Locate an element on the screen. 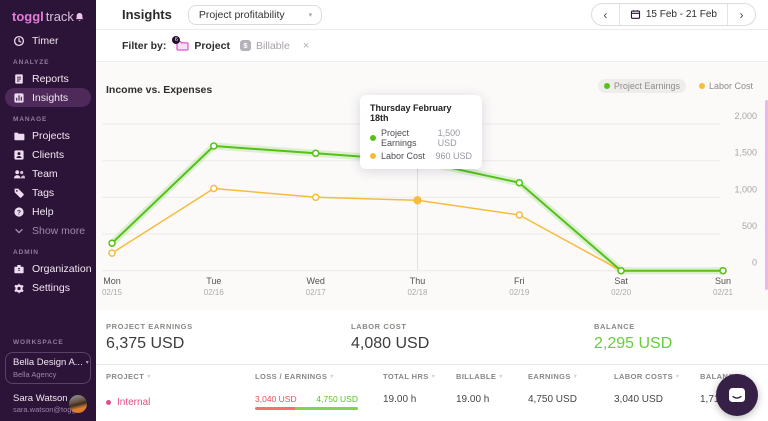 Image resolution: width=768 pixels, height=421 pixels. sidebar-item-label: Tags is located at coordinates (43, 192).